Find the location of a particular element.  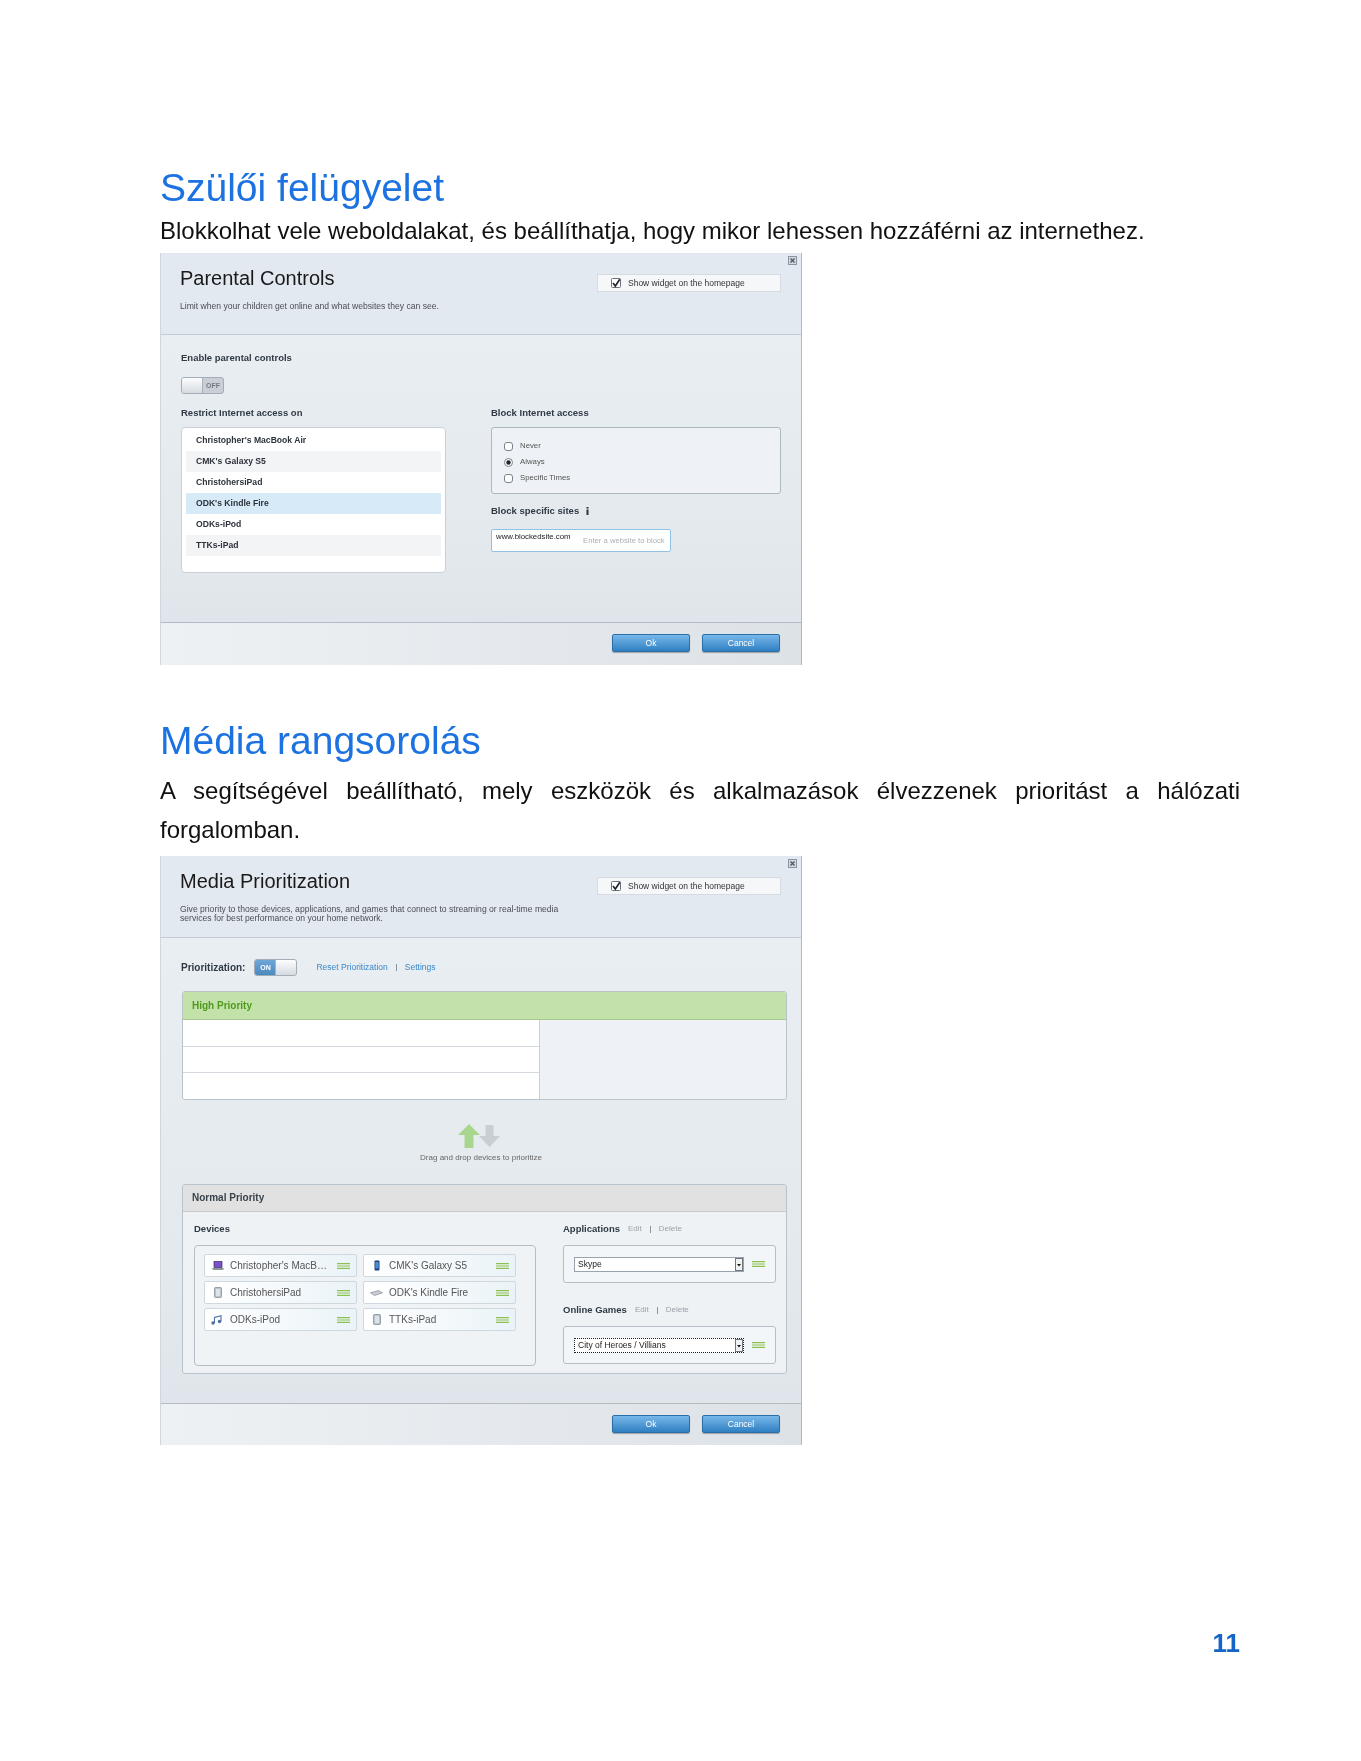

laptop-icon is located at coordinates (217, 1265).